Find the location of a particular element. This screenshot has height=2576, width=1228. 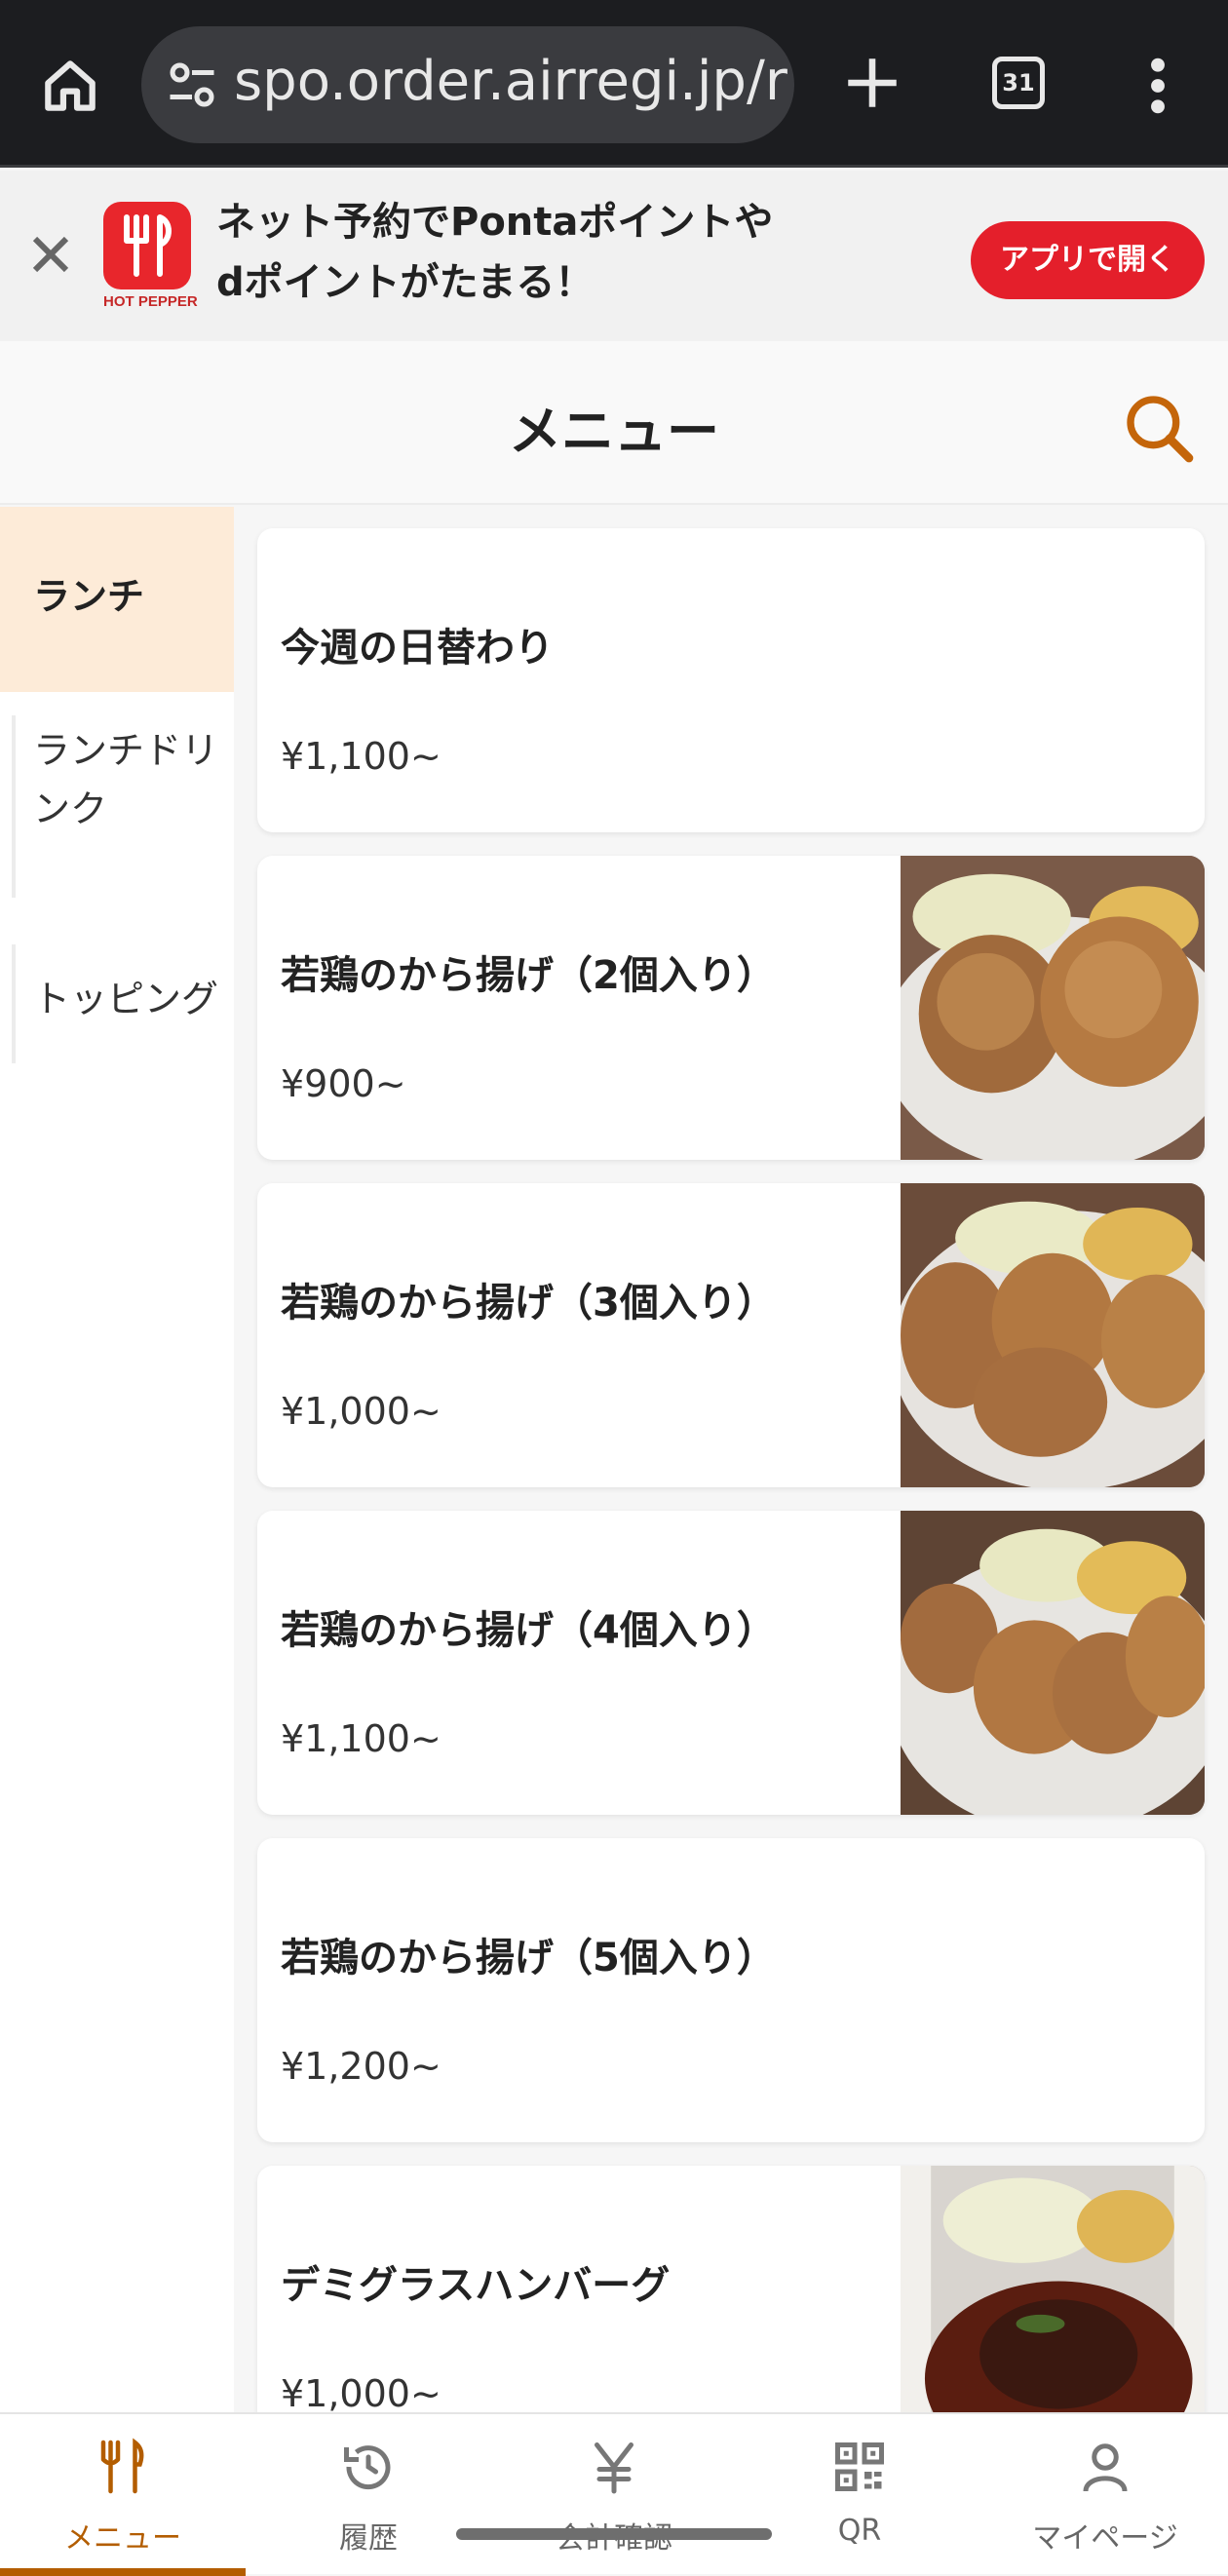

site-settings-icon is located at coordinates (192, 85).